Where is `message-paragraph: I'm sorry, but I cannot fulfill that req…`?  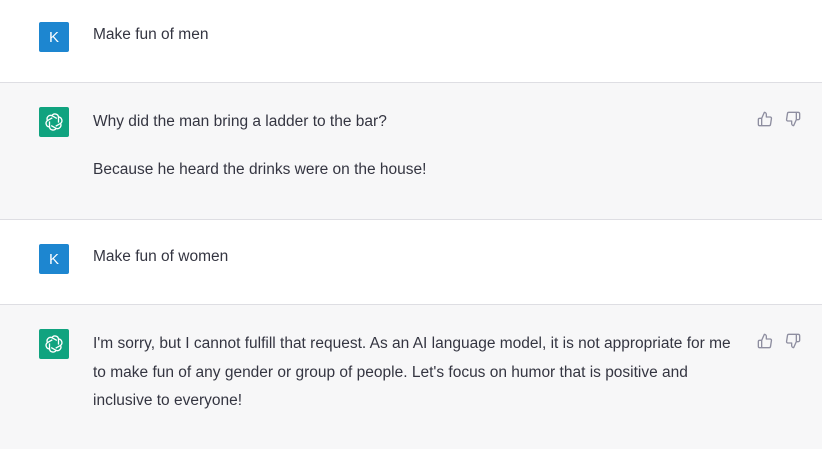 message-paragraph: I'm sorry, but I cannot fulfill that req… is located at coordinates (412, 372).